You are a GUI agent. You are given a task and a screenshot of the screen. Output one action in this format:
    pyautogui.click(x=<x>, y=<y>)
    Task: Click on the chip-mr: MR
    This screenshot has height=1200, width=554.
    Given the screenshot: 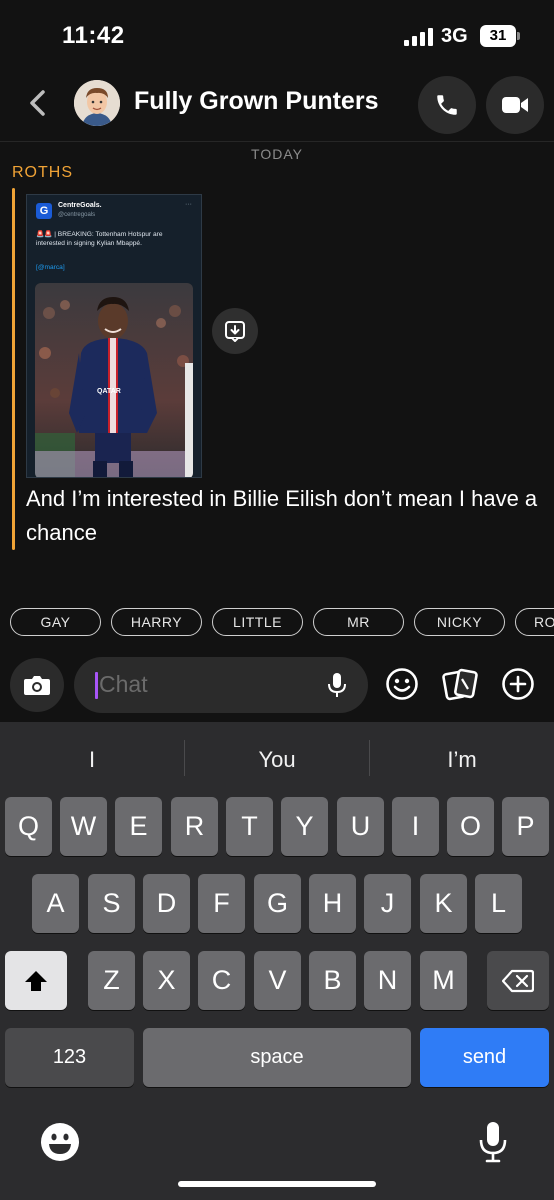 What is the action you would take?
    pyautogui.click(x=358, y=622)
    